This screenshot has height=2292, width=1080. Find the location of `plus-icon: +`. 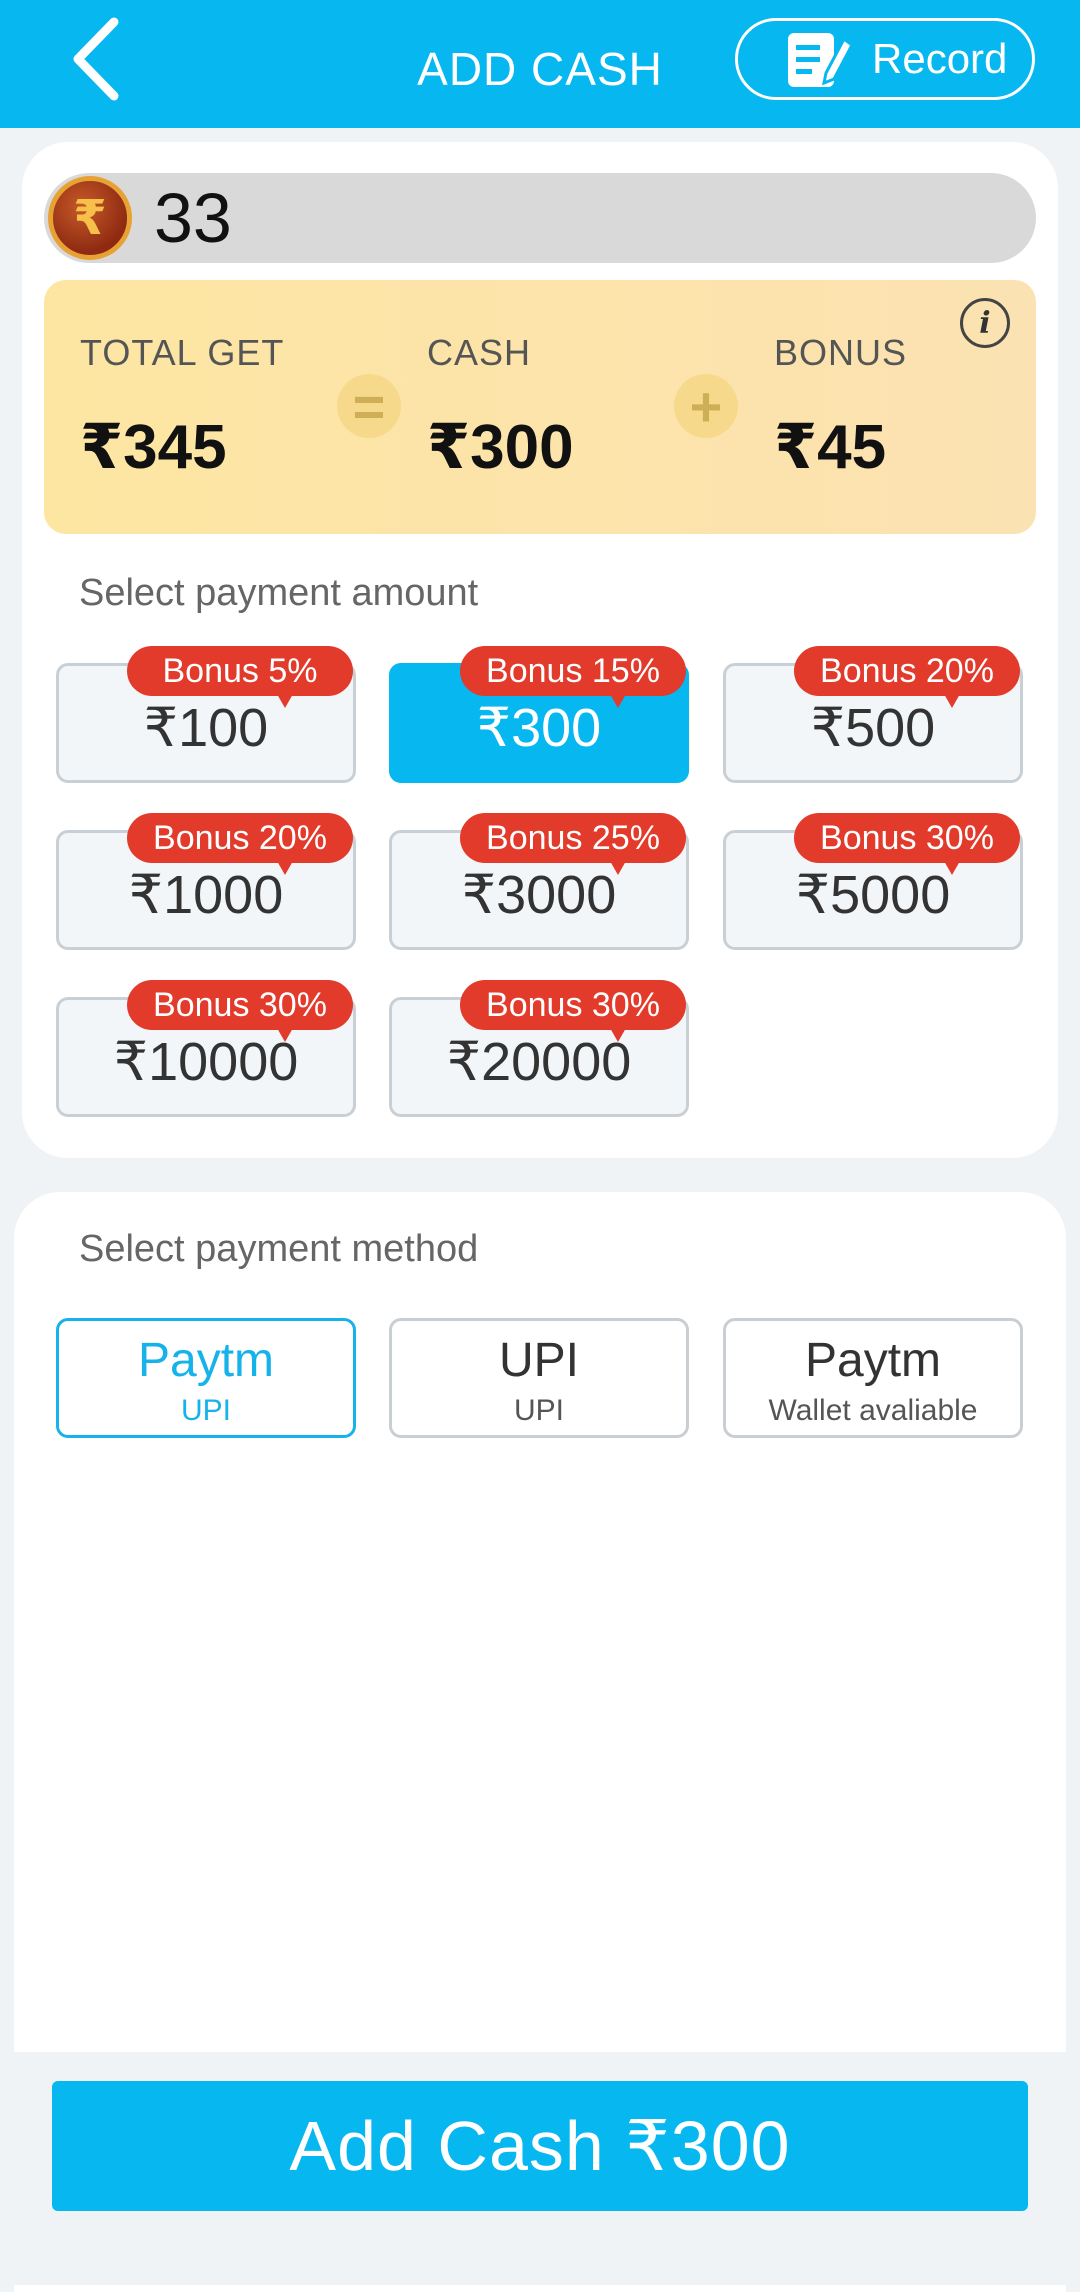

plus-icon: + is located at coordinates (706, 406).